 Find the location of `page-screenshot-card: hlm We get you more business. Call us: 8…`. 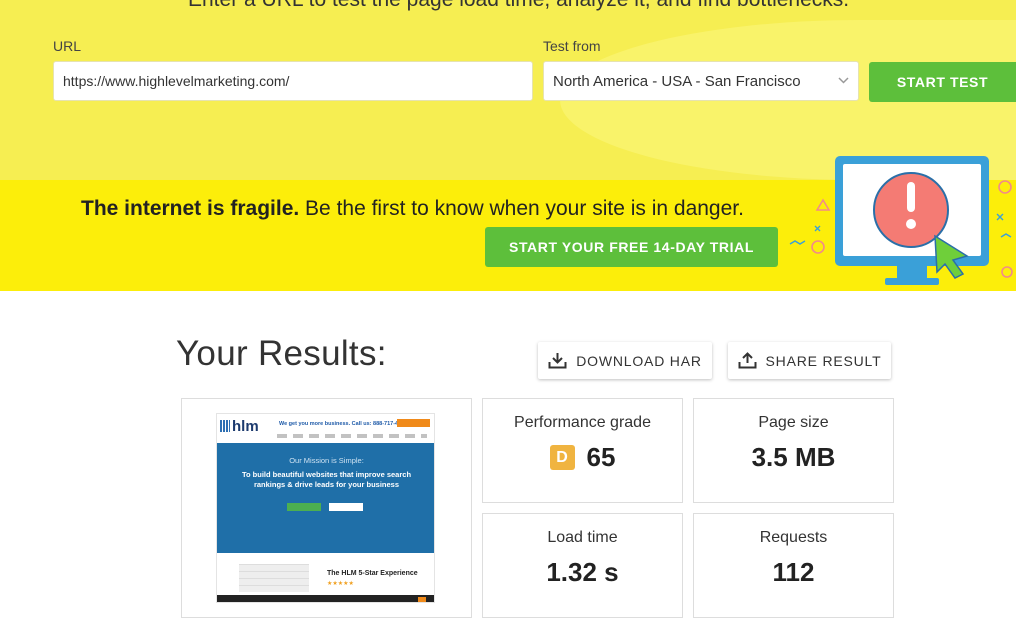

page-screenshot-card: hlm We get you more business. Call us: 8… is located at coordinates (326, 508).